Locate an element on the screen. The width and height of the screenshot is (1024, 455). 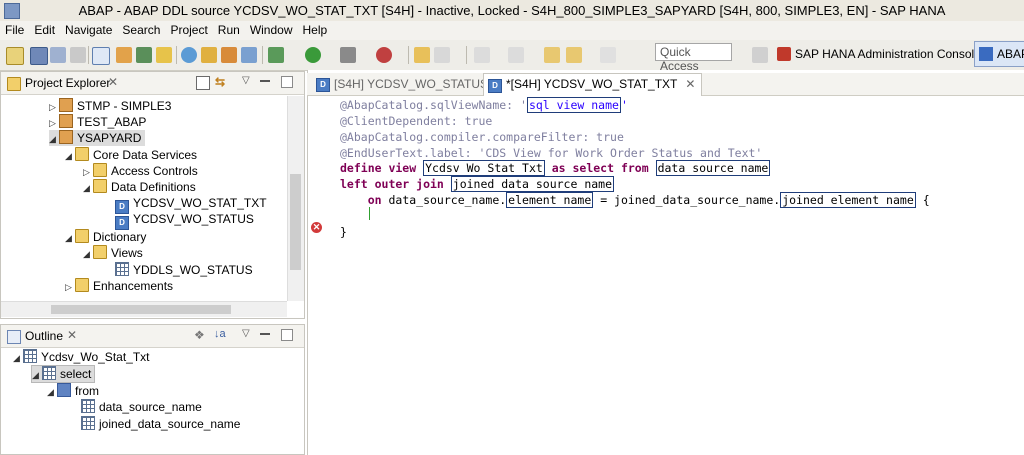
menu-window: Window is located at coordinates (271, 29).